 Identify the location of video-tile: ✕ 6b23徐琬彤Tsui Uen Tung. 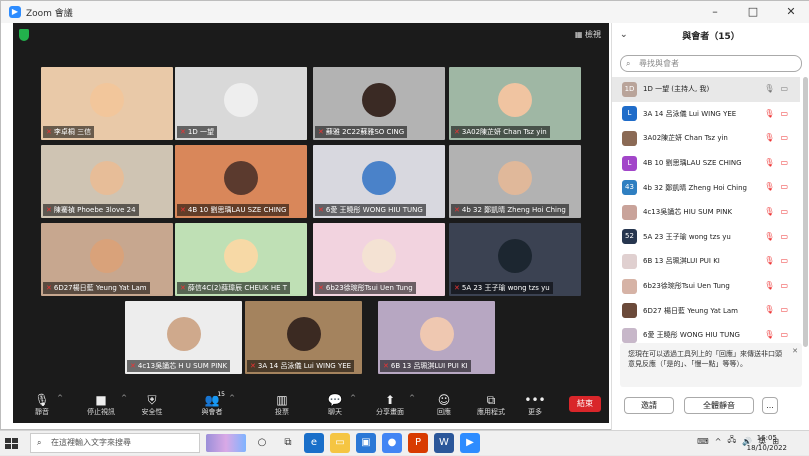
(379, 259).